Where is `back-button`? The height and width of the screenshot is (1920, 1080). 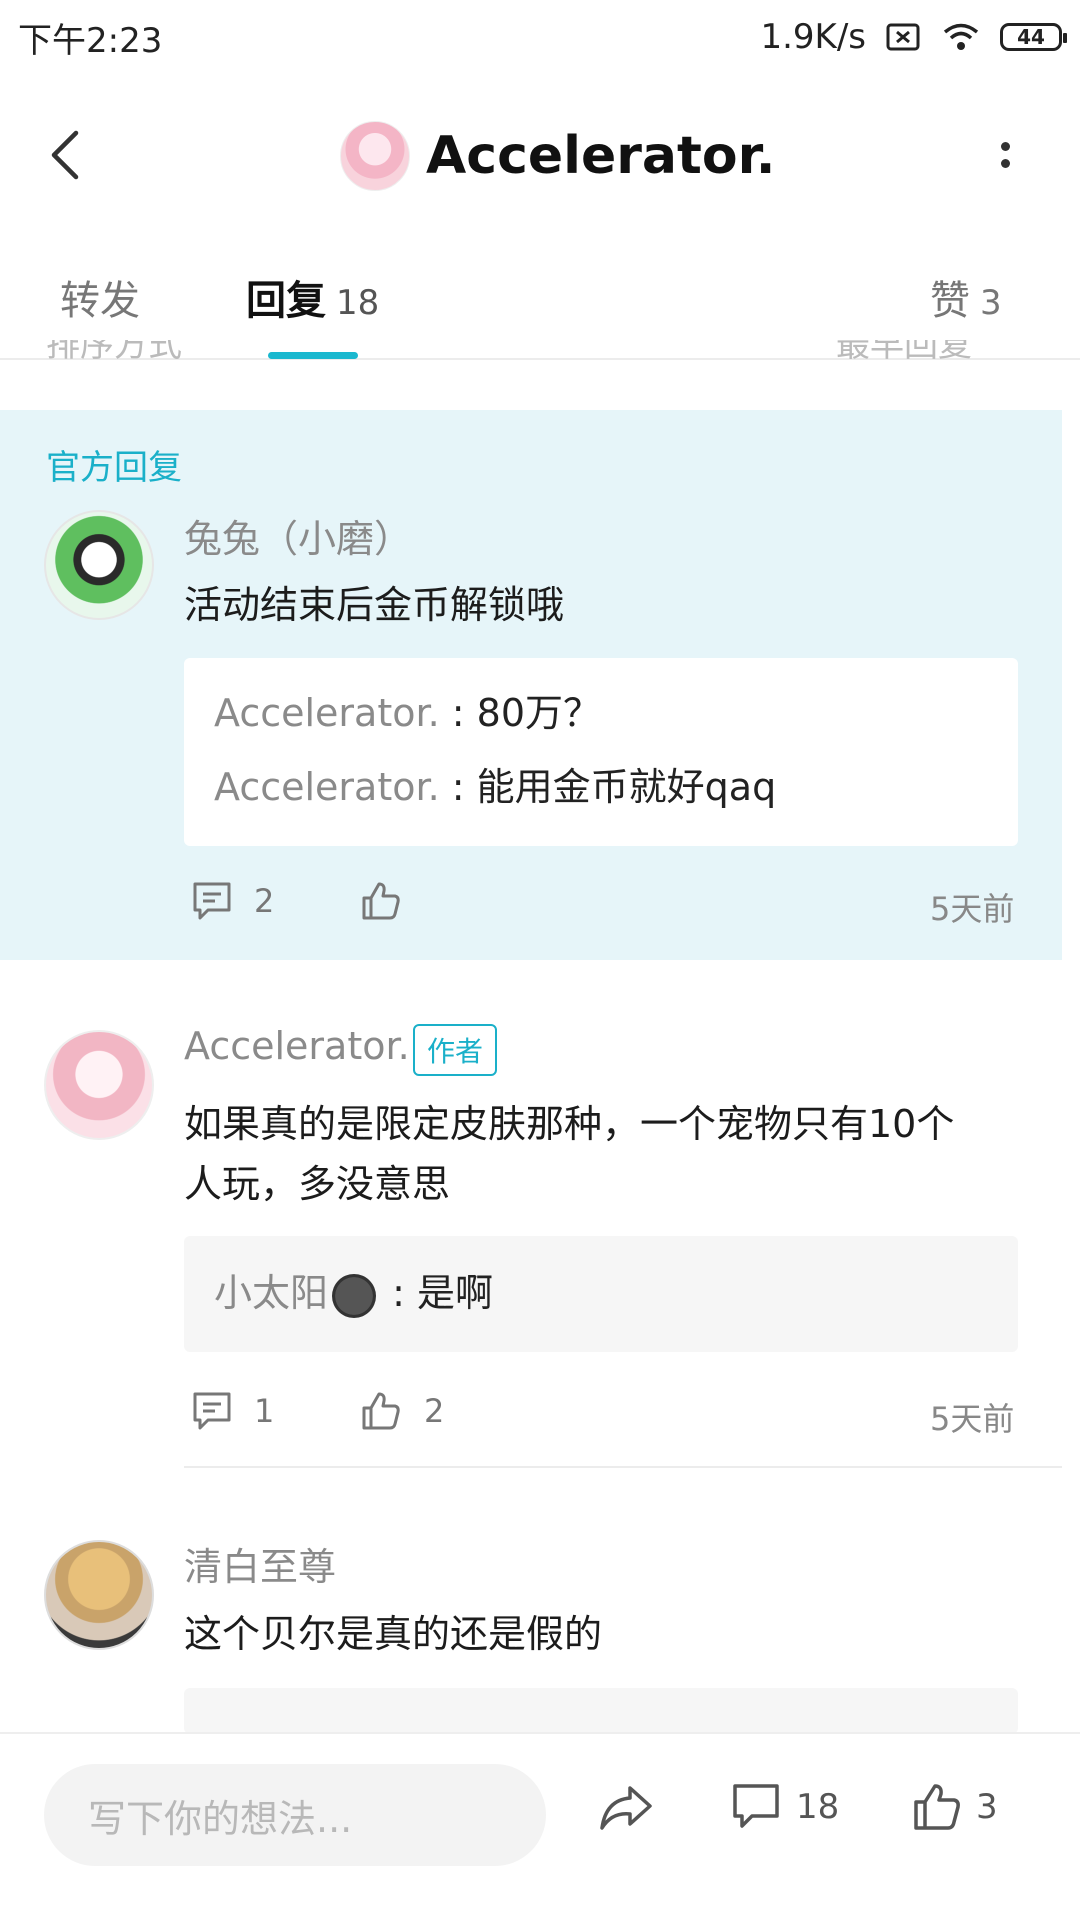
back-button is located at coordinates (65, 155).